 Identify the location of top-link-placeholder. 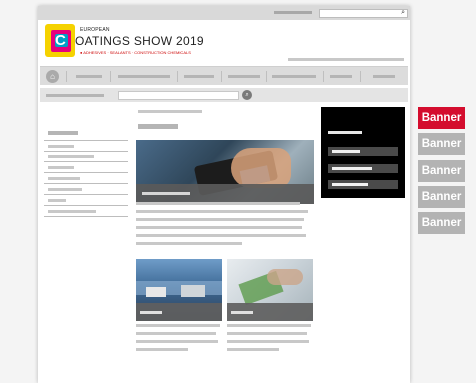
(293, 12).